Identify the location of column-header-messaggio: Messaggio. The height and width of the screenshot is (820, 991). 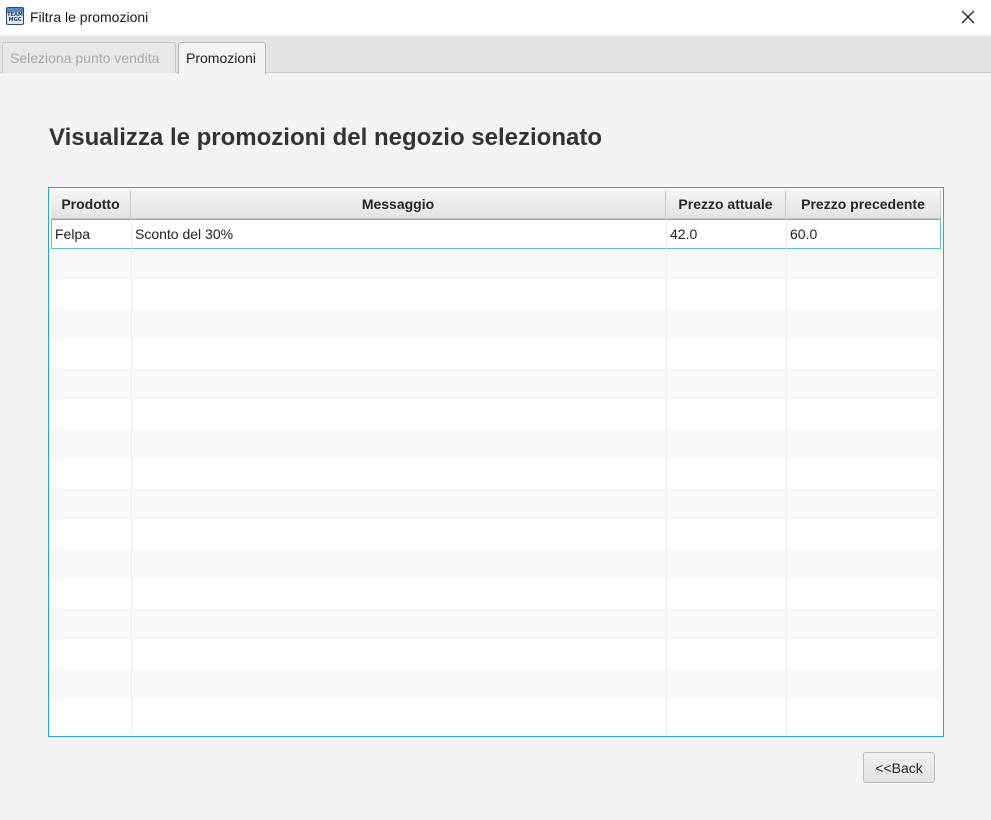
(398, 204).